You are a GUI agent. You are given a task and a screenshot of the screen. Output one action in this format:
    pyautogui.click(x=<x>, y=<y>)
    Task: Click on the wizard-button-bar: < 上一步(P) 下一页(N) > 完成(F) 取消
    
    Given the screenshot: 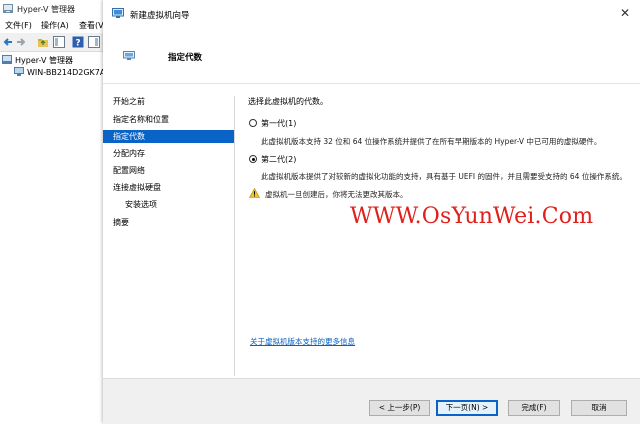 What is the action you would take?
    pyautogui.click(x=371, y=401)
    